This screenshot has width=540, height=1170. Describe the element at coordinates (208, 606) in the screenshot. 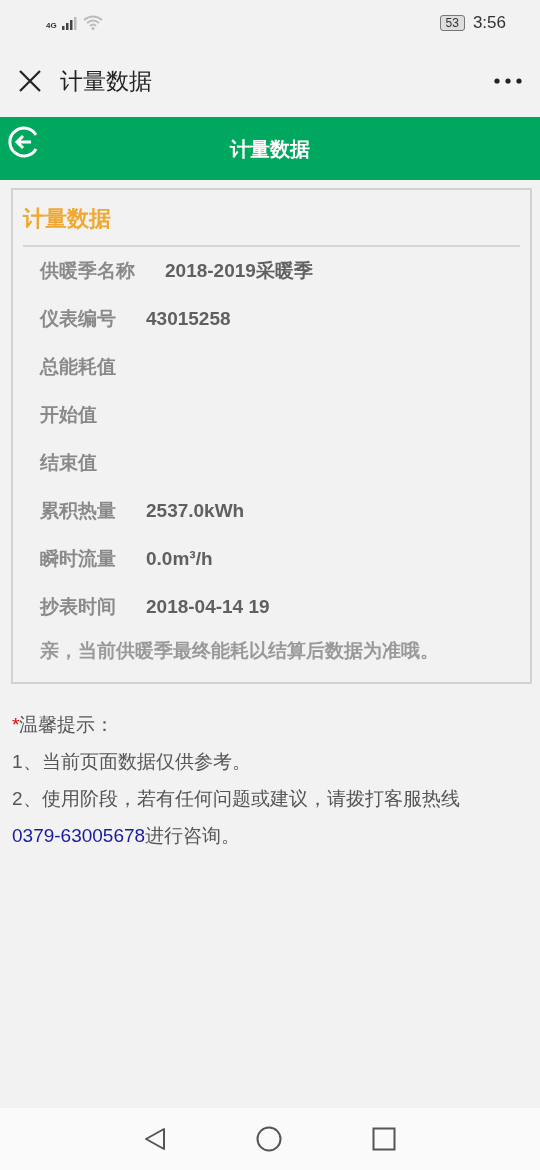

I see `field-value: 2018-04-14 19` at that location.